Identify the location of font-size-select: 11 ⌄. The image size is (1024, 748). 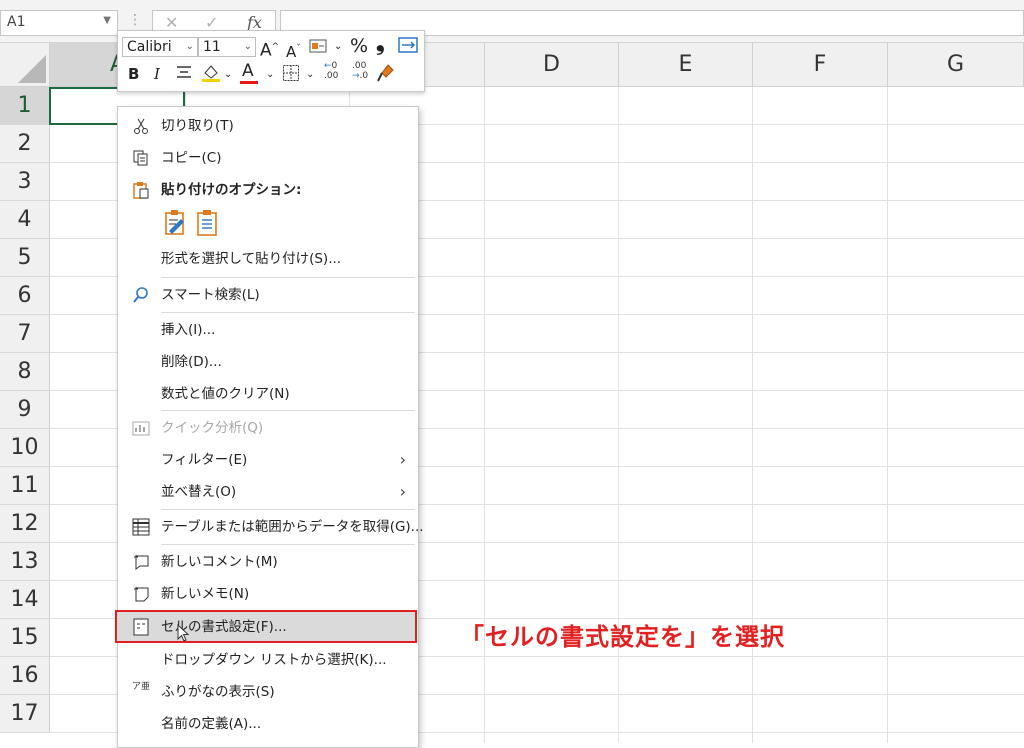
(227, 47).